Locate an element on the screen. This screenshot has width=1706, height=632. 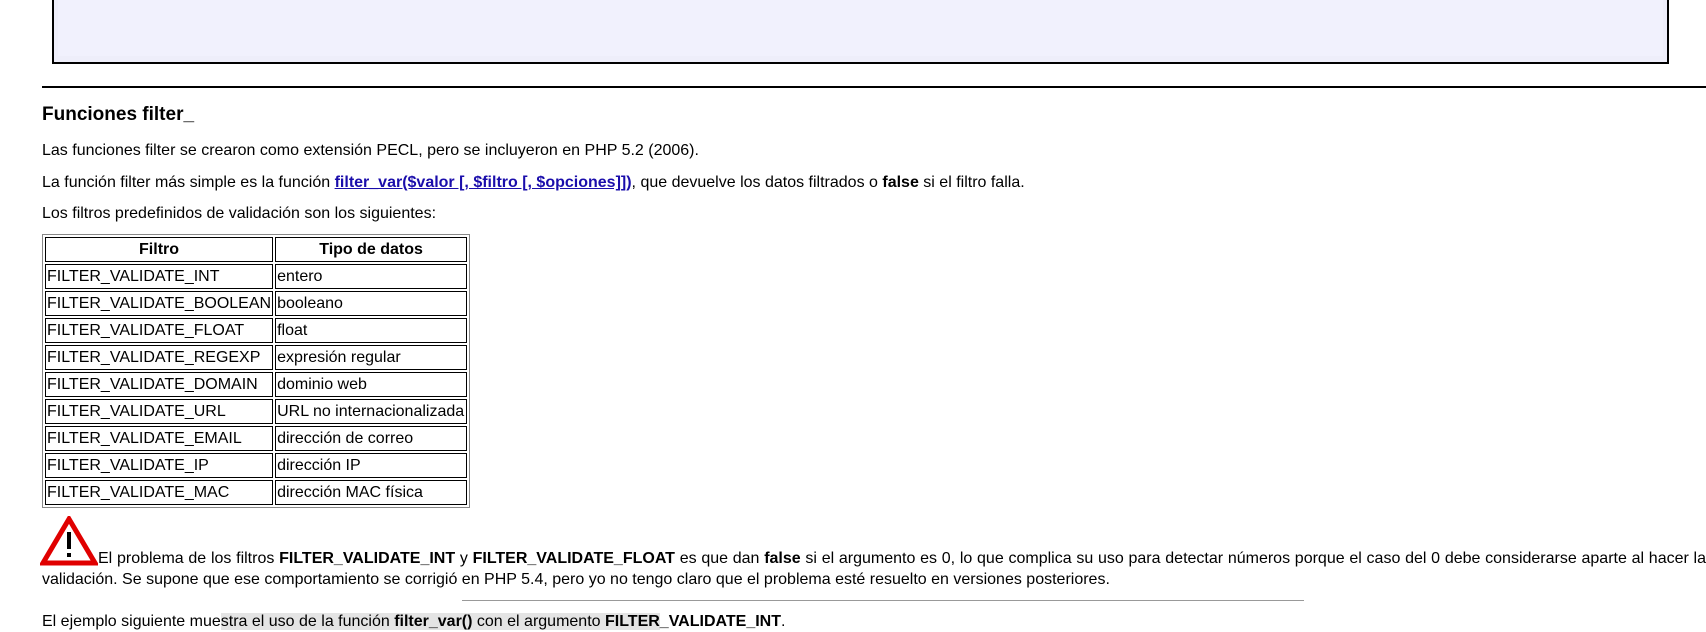
table-row: FILTER_VALIDATE_EMAIL dirección de correo is located at coordinates (256, 438).